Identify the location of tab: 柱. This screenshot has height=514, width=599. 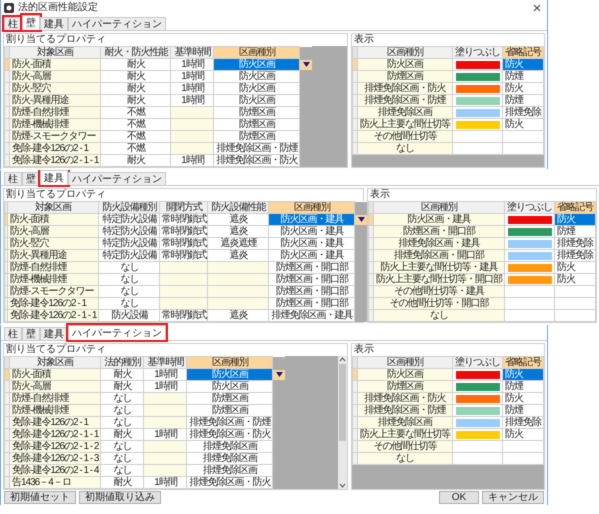
(13, 333).